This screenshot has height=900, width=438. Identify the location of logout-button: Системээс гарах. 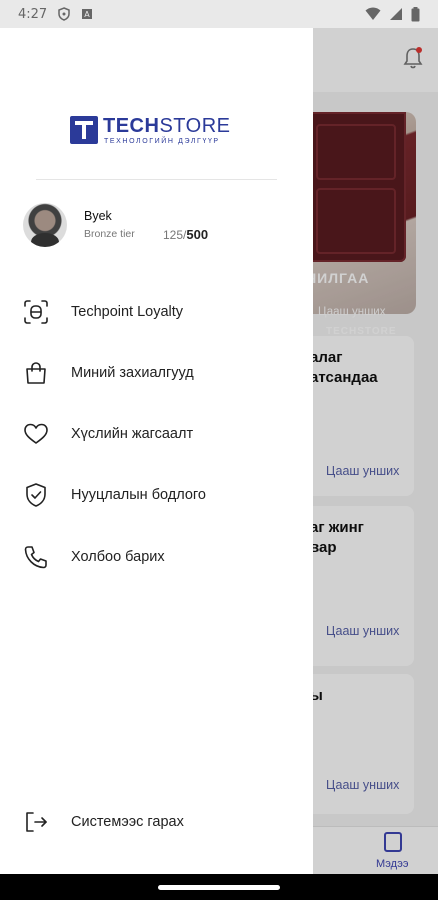
(156, 822).